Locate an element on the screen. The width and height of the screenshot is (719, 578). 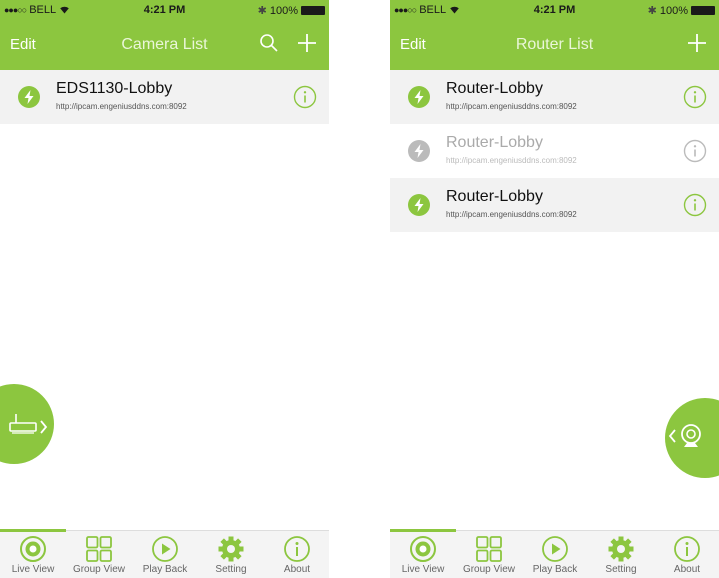
camera-list-switch-button is located at coordinates (692, 438).